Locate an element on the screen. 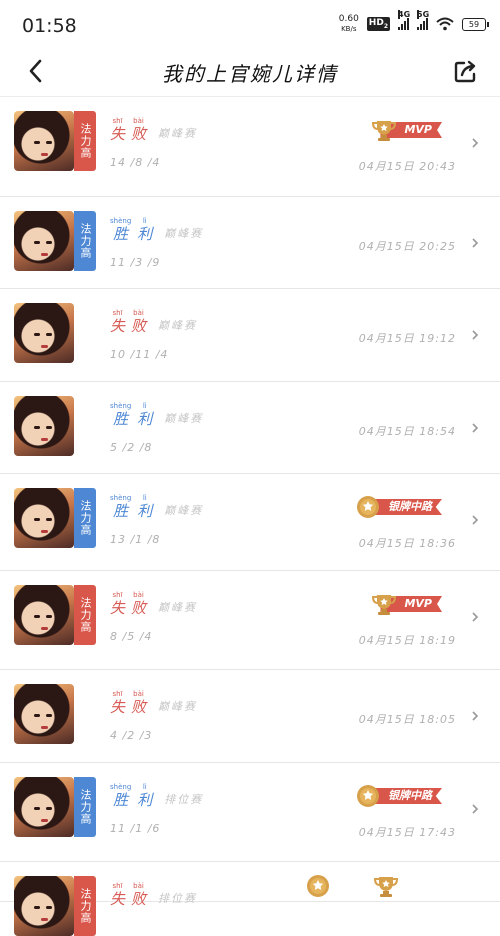 This screenshot has width=500, height=936. result-char: lì 利 is located at coordinates (144, 507).